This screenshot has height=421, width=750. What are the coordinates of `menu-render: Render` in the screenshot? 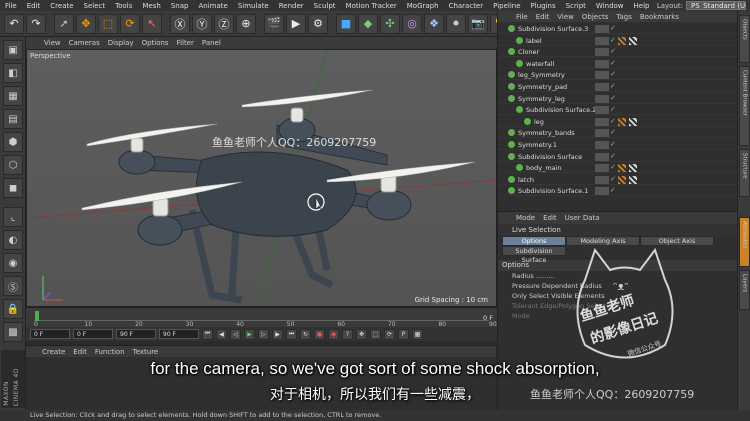 It's located at (291, 6).